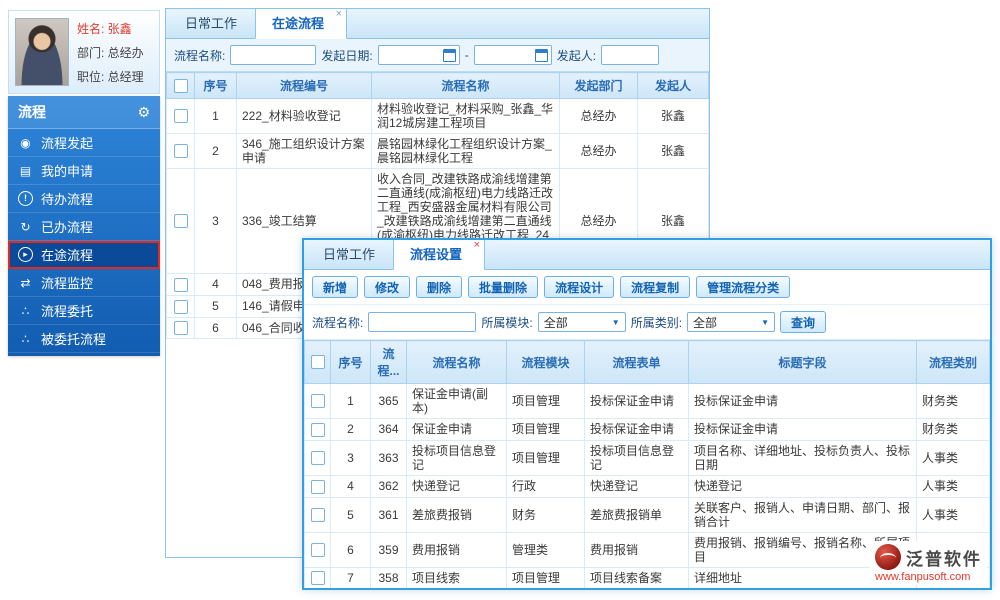 The height and width of the screenshot is (600, 1000). I want to click on module-label: 所属模块:, so click(507, 322).